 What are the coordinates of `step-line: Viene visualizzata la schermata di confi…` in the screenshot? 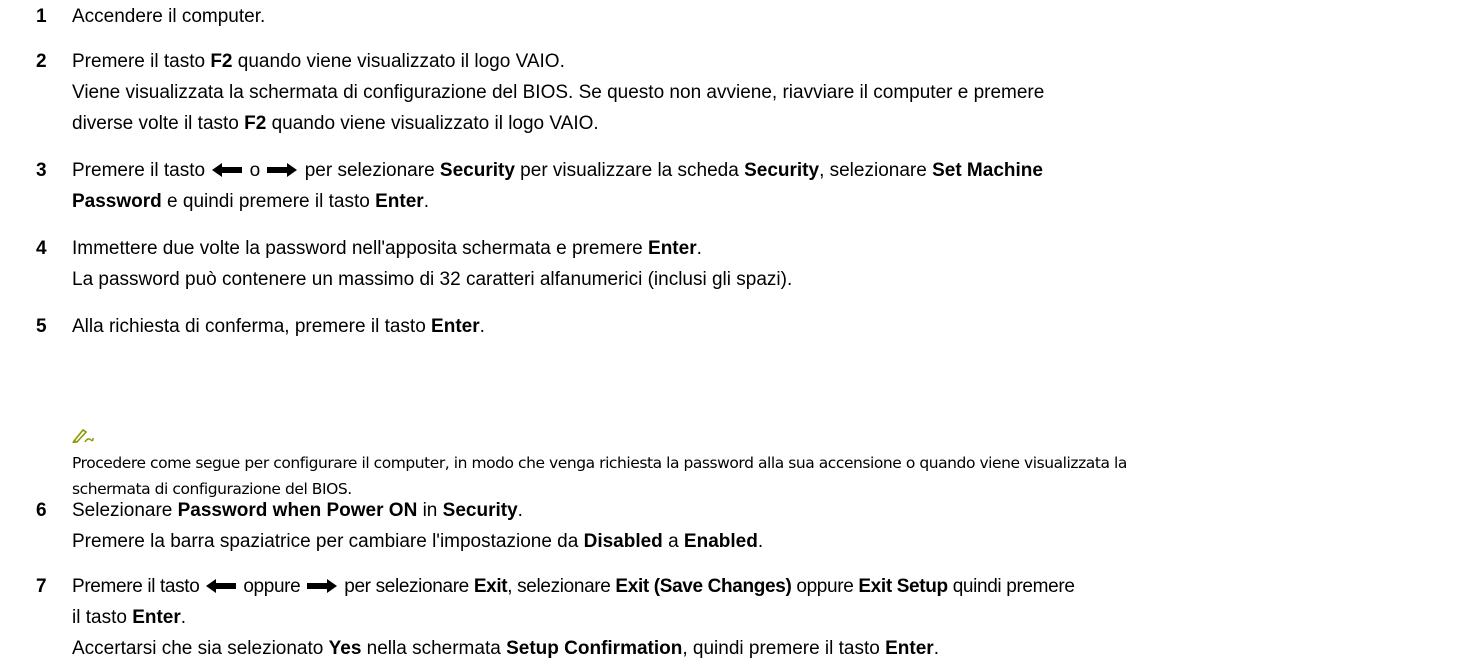 It's located at (558, 92).